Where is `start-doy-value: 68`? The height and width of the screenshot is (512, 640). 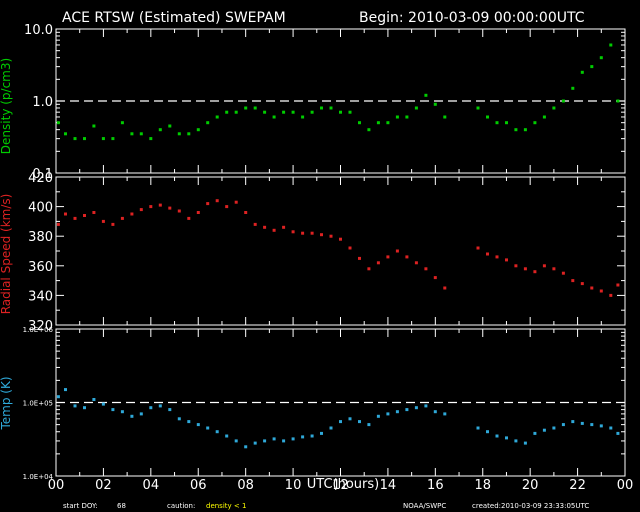 start-doy-value: 68 is located at coordinates (121, 506).